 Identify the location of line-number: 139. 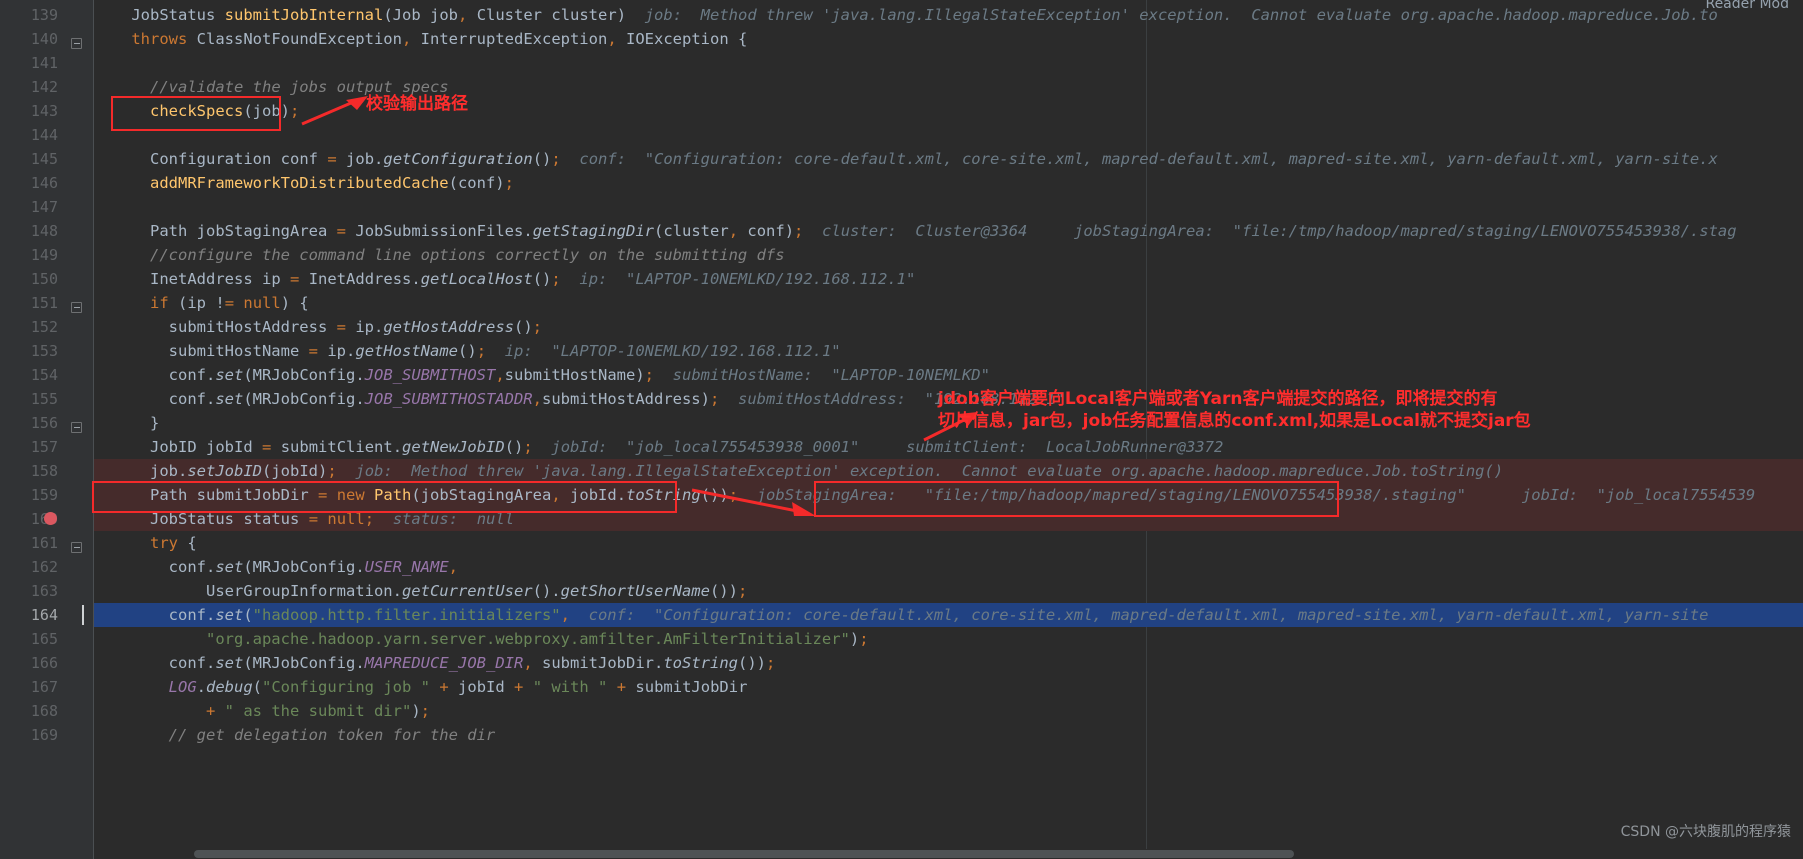
(44, 15).